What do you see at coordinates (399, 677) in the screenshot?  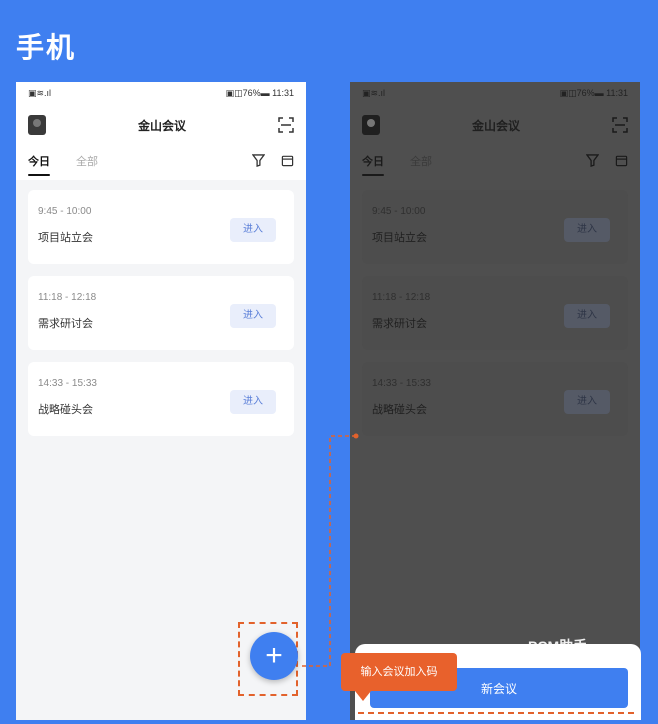 I see `callout-tooltip: 输入会议加入码` at bounding box center [399, 677].